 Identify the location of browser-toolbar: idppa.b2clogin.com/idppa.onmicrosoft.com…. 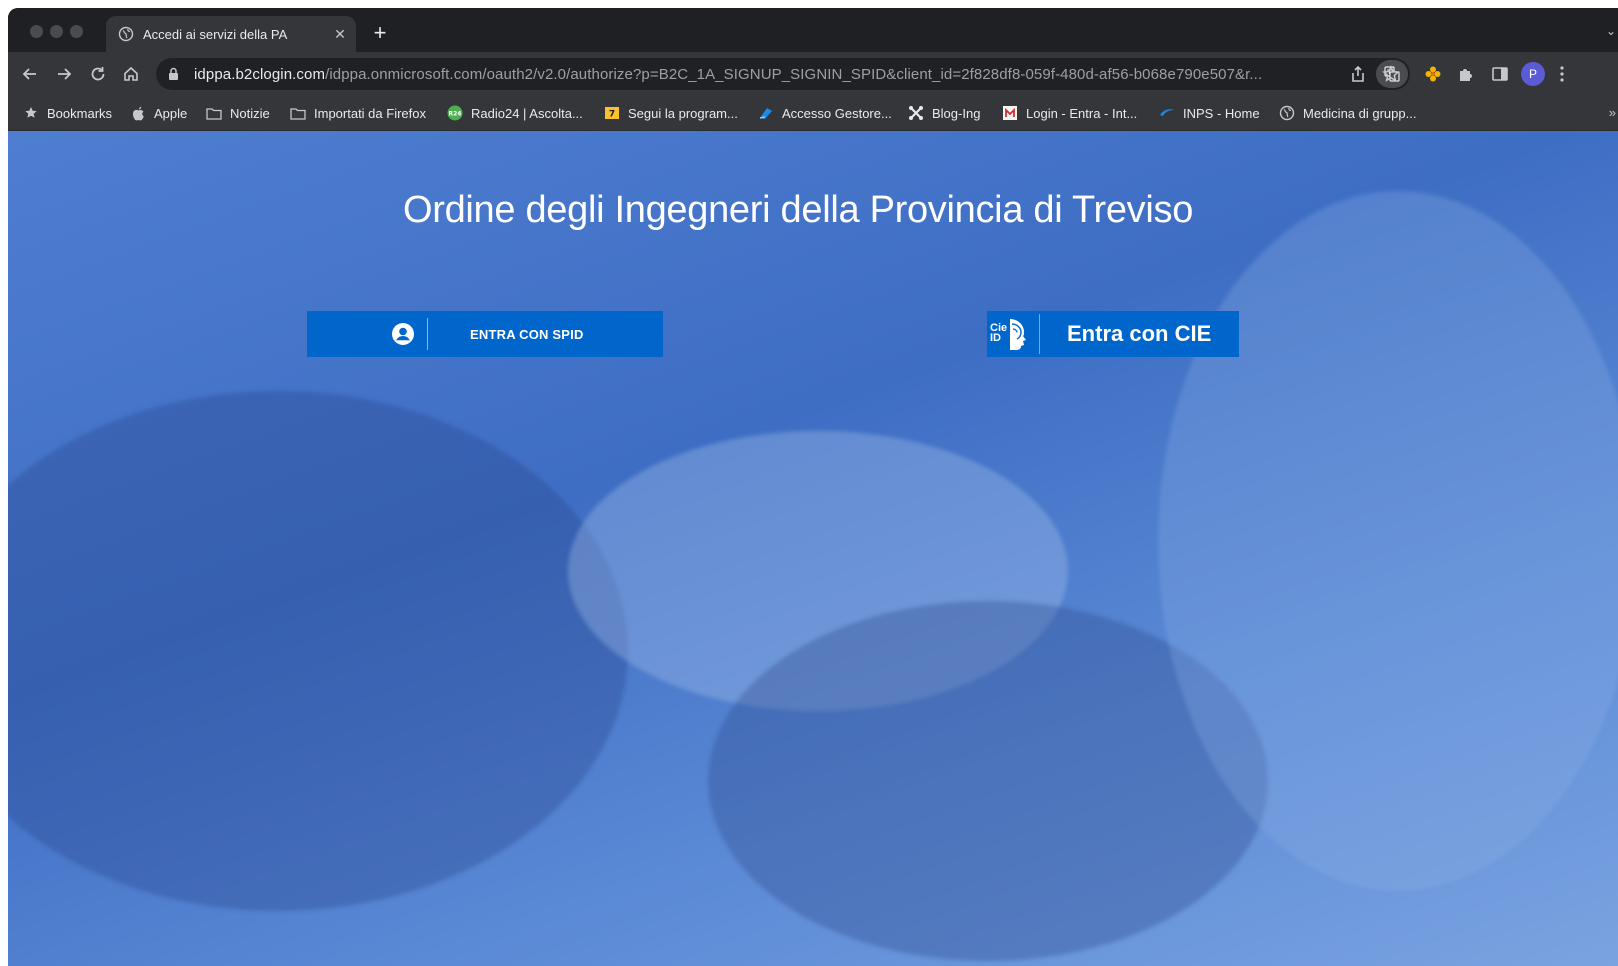
(813, 74).